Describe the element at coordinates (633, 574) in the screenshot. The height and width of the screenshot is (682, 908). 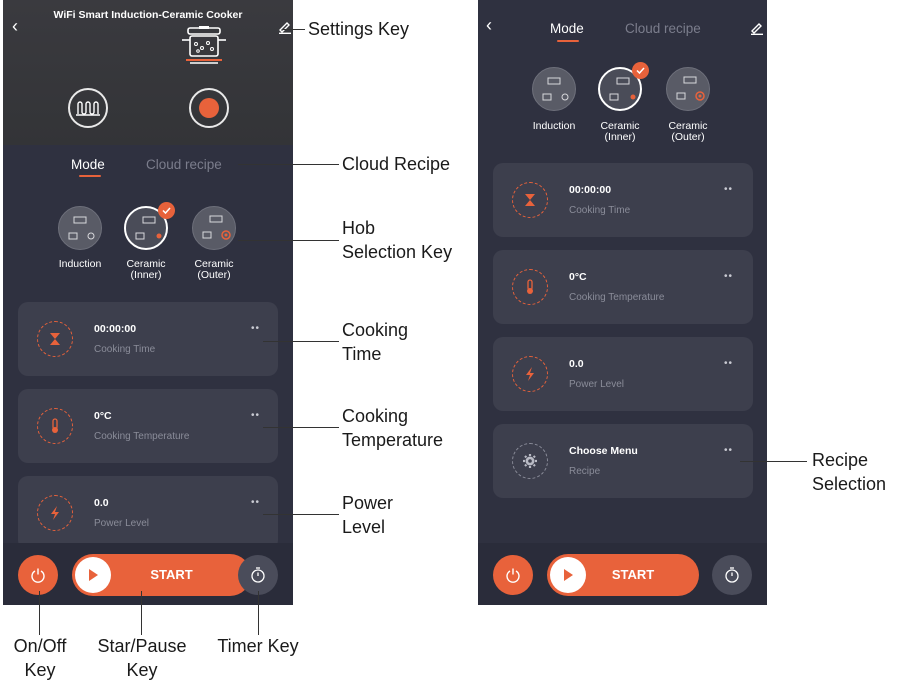
I see `start-label: START` at that location.